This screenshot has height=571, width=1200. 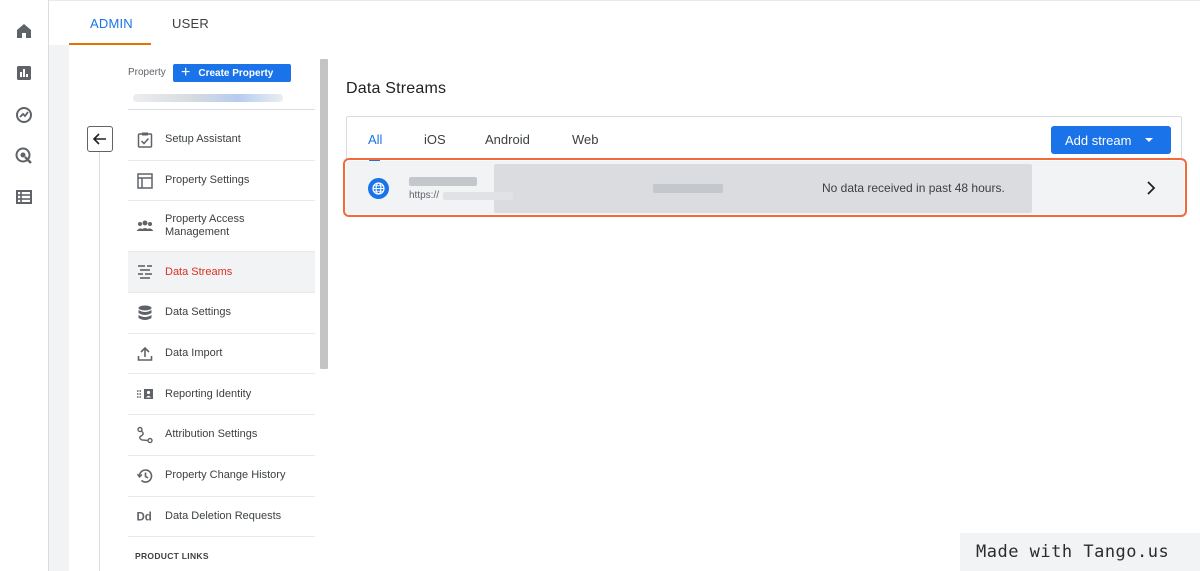 I want to click on chevron-right-icon, so click(x=1151, y=188).